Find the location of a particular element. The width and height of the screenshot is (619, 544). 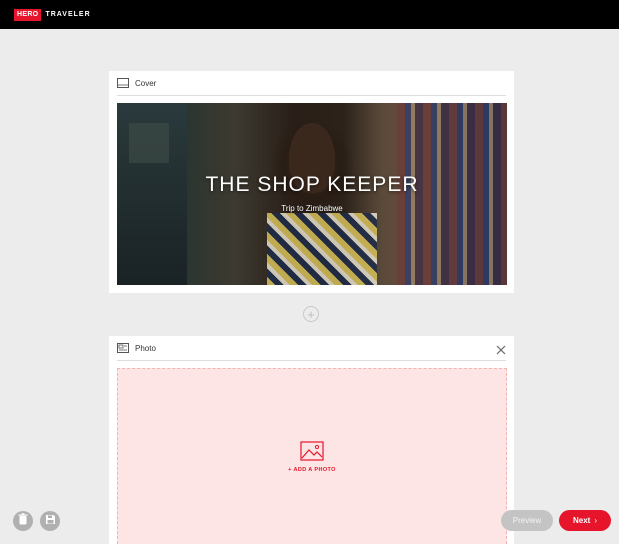

next-button: Next › is located at coordinates (585, 520).